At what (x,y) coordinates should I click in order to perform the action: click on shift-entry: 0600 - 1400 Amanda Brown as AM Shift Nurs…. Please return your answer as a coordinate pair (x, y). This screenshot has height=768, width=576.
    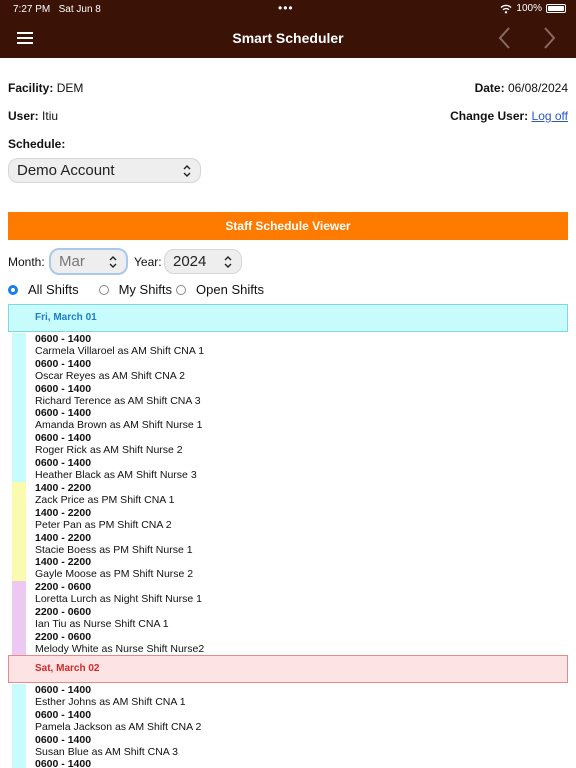
    Looking at the image, I should click on (301, 419).